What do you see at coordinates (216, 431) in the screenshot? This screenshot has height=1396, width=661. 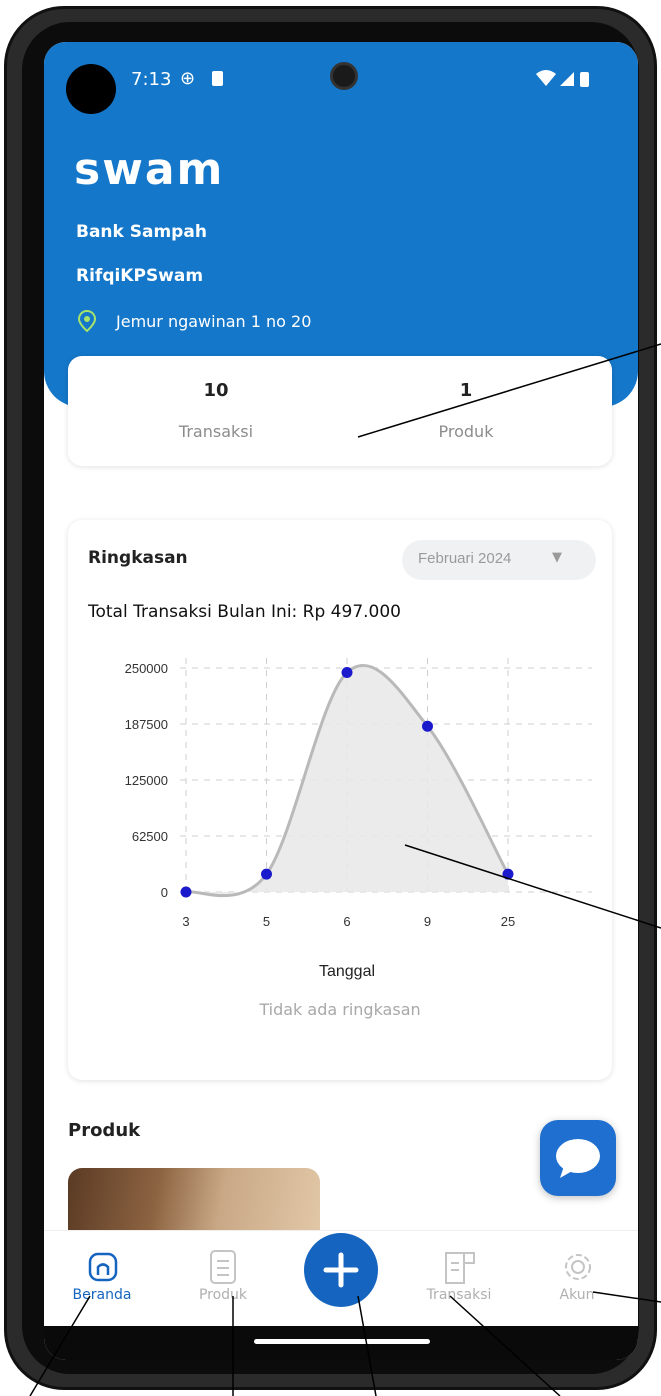 I see `transaksi-label: Transaksi` at bounding box center [216, 431].